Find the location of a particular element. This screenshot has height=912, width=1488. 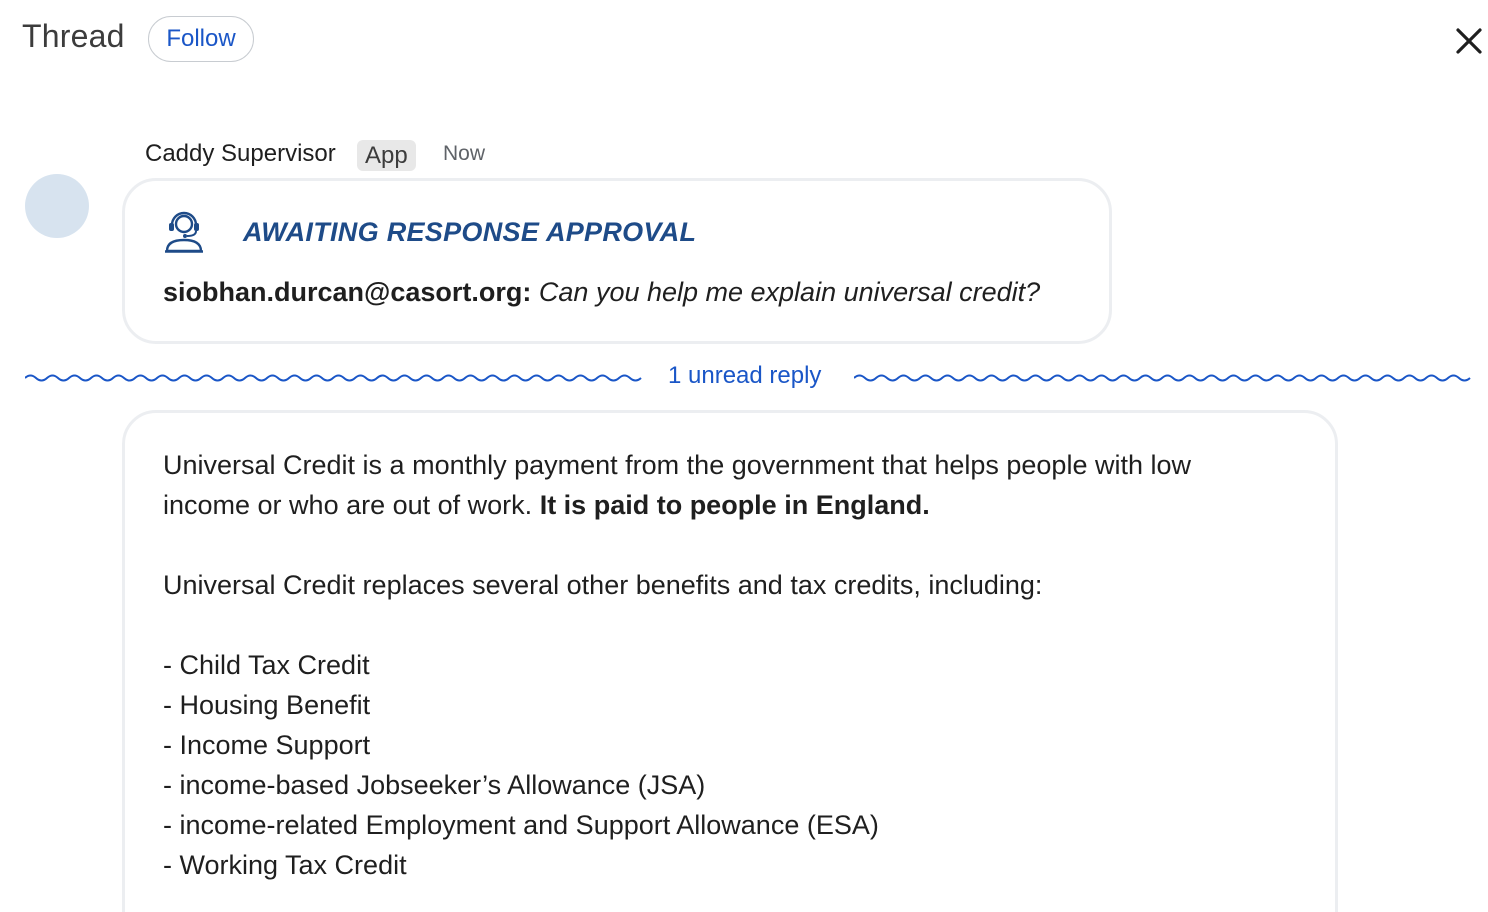

list-item: - Income Support is located at coordinates (267, 745).